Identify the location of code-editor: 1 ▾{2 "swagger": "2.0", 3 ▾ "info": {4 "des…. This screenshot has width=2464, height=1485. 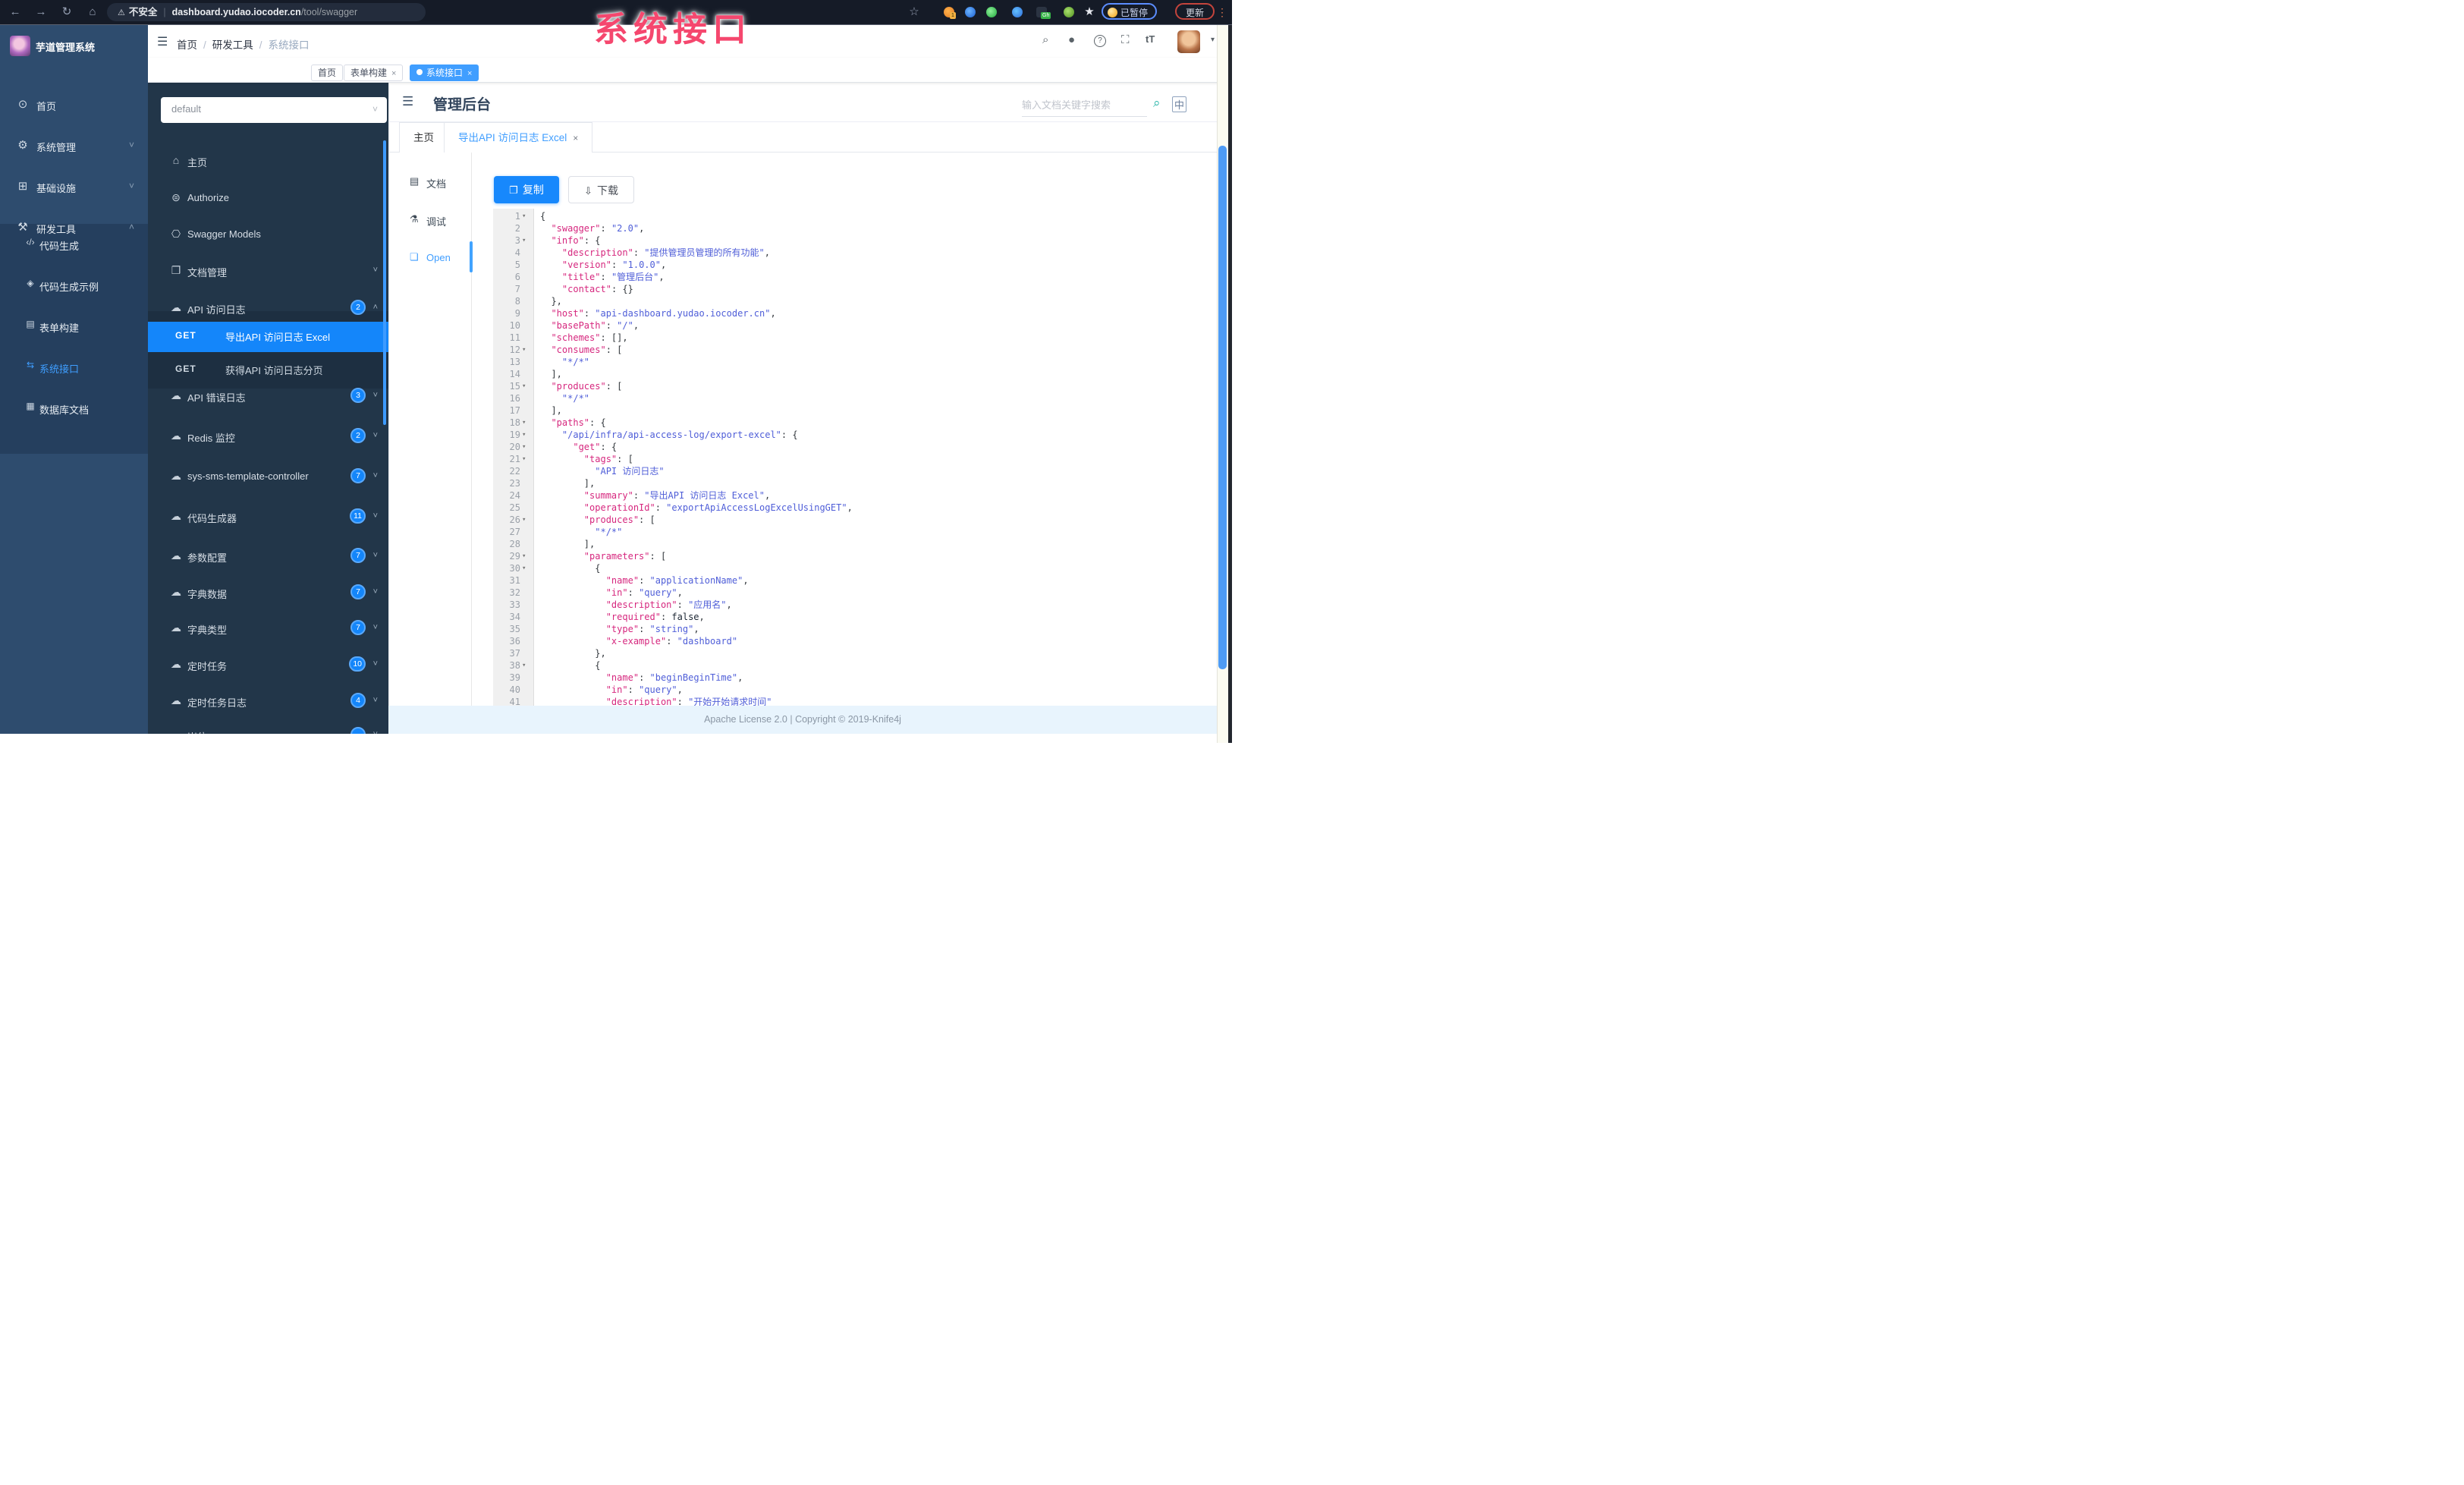
(854, 457).